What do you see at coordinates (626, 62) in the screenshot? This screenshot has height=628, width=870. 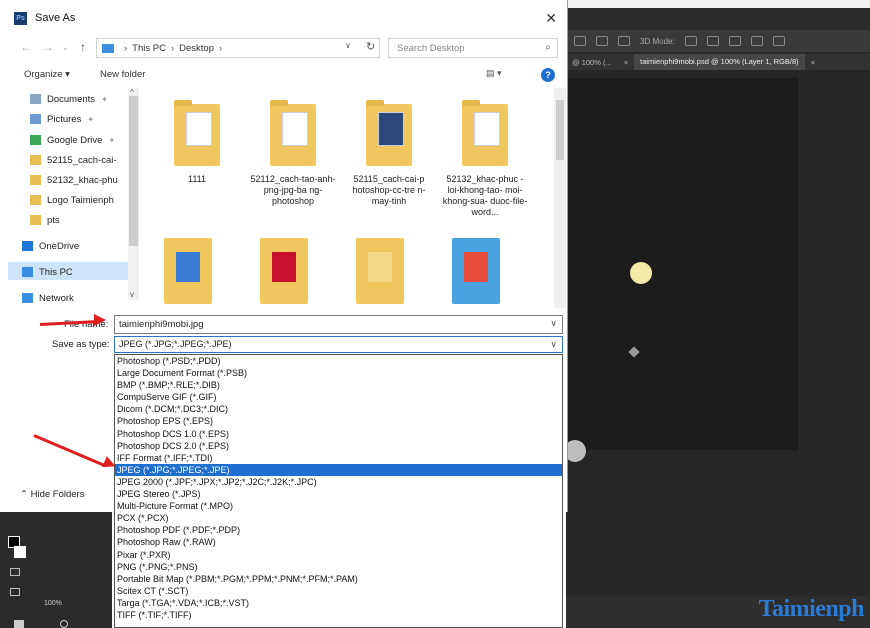 I see `tab-close-icon: ×` at bounding box center [626, 62].